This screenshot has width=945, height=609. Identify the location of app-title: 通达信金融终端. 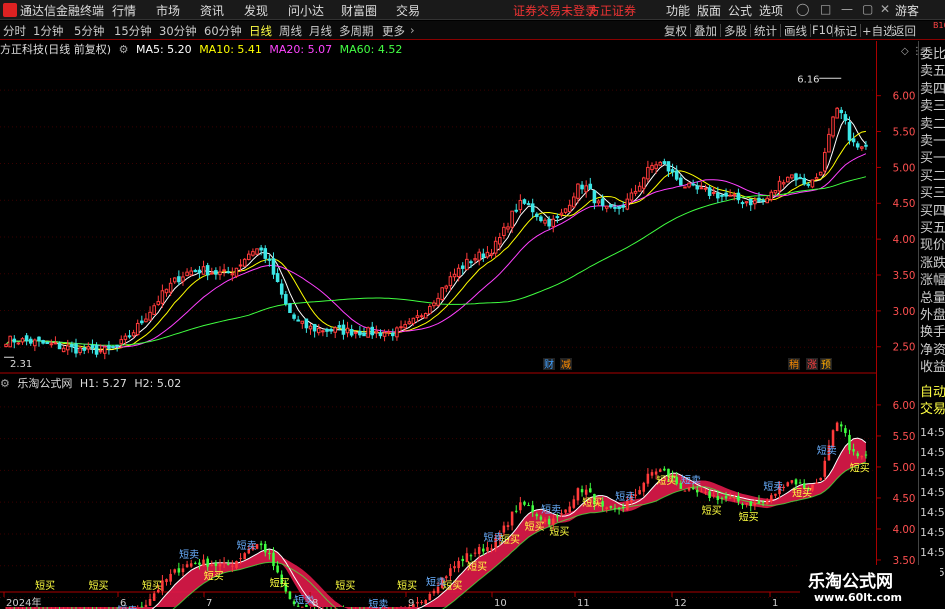
(62, 11).